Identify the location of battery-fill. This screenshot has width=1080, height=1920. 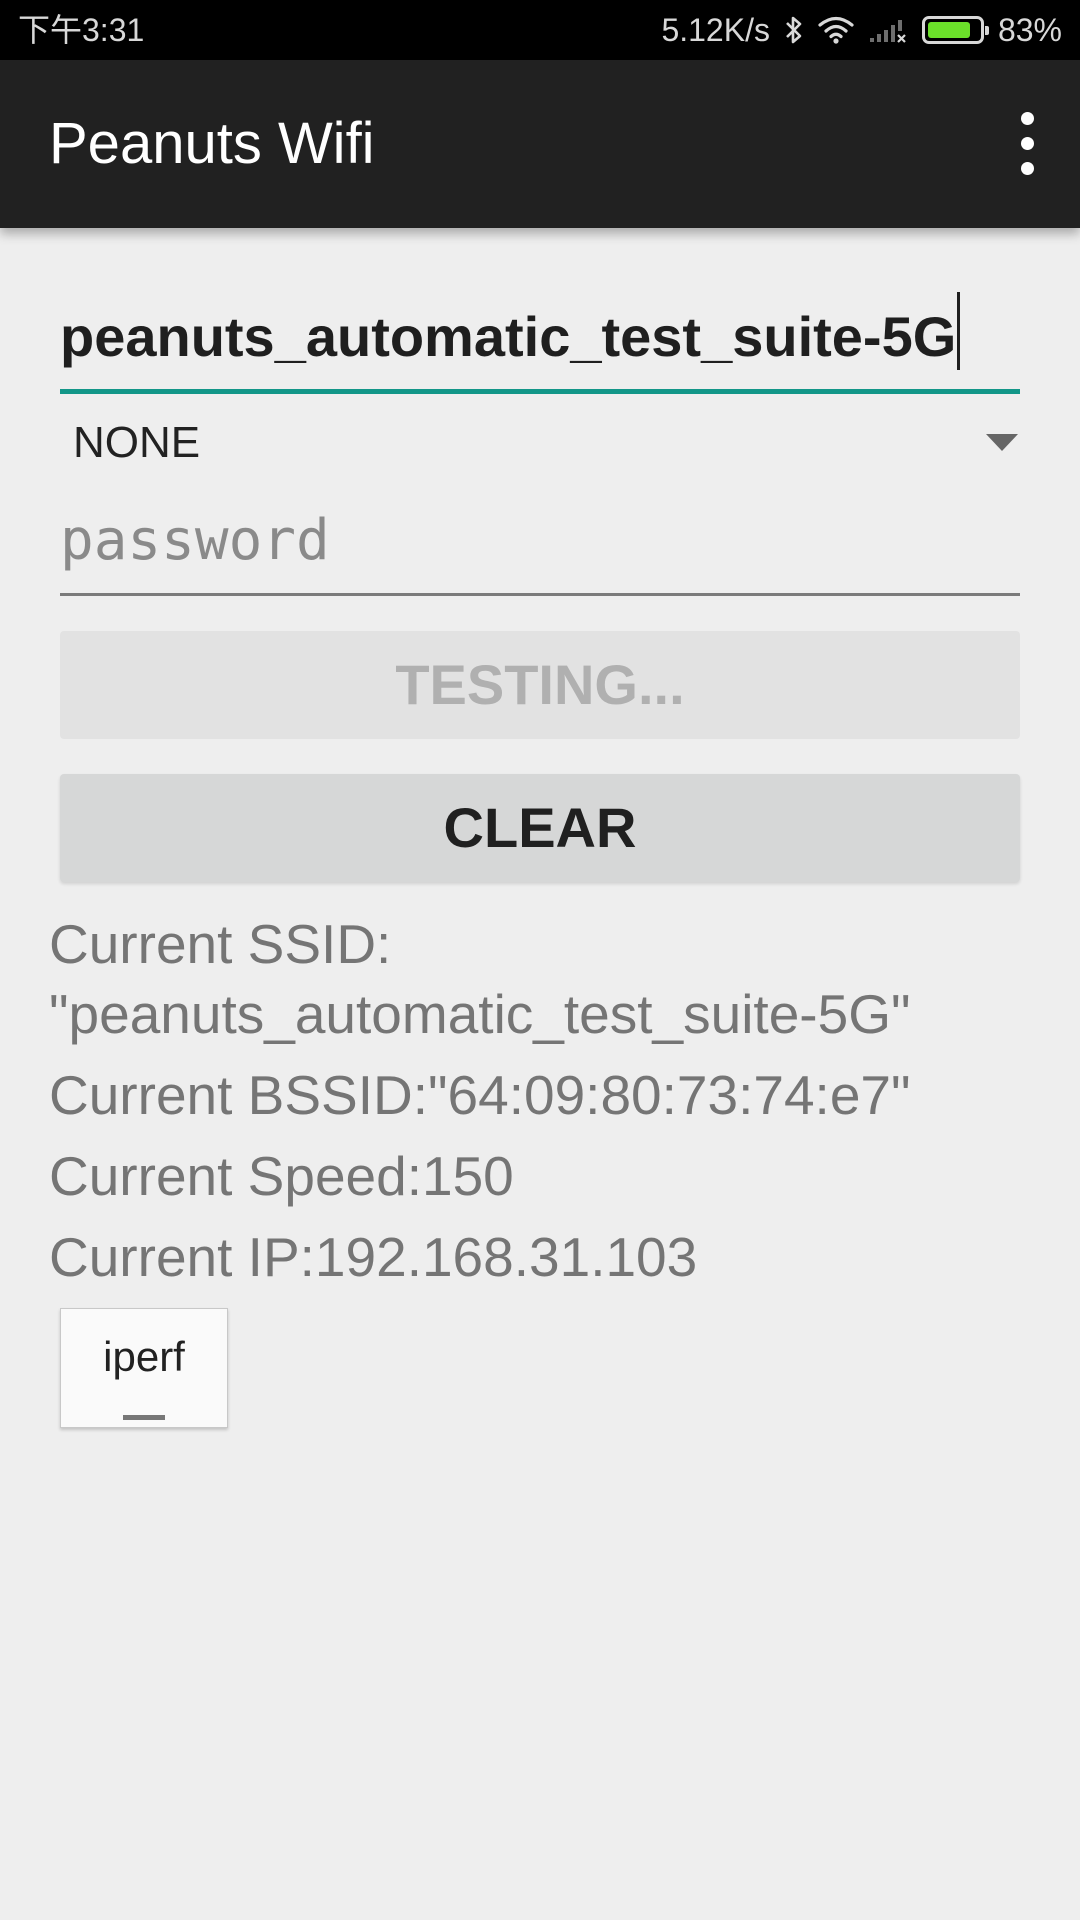
(948, 30).